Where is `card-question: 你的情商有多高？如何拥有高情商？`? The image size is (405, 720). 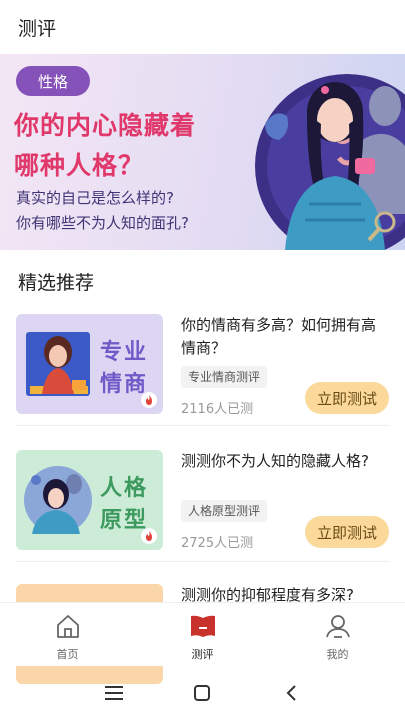 card-question: 你的情商有多高？如何拥有高情商？ is located at coordinates (279, 336).